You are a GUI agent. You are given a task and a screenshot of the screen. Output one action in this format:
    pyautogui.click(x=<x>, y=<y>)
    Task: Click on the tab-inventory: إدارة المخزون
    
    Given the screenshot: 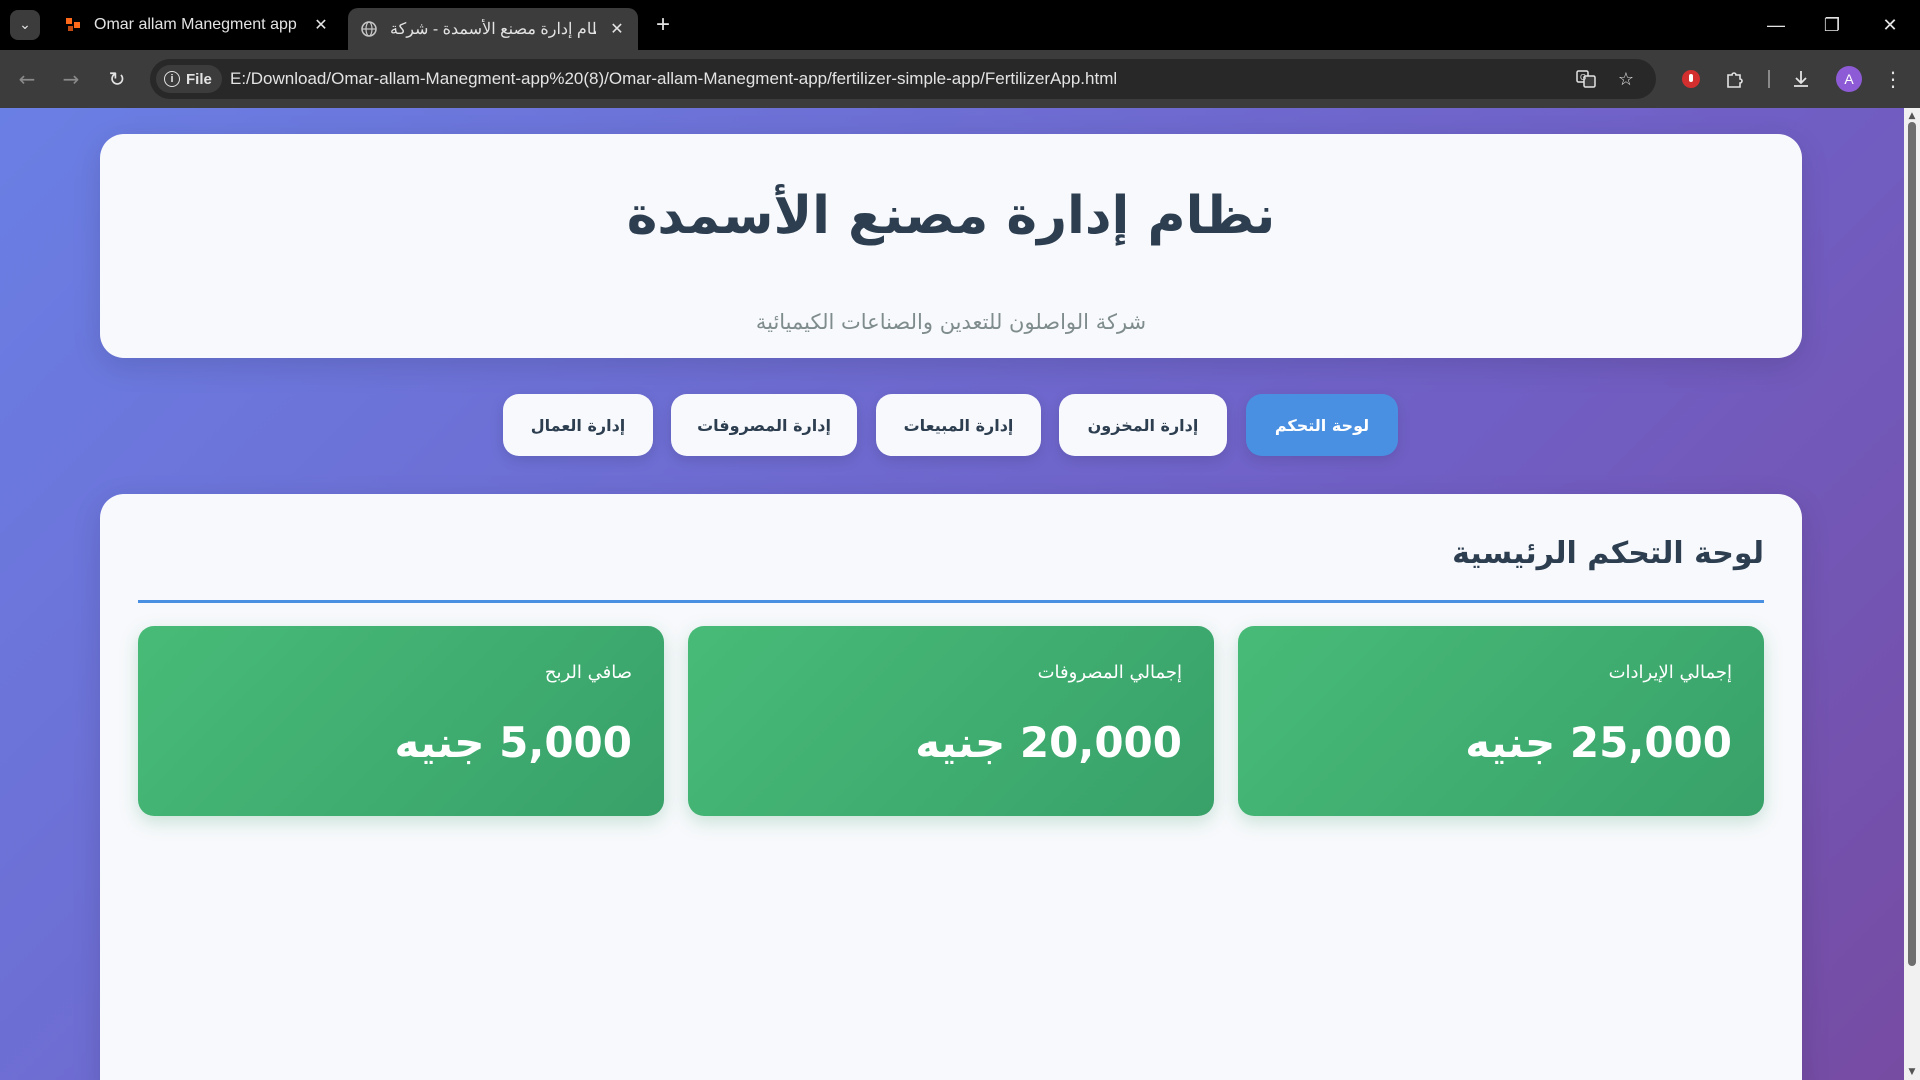 What is the action you would take?
    pyautogui.click(x=1143, y=425)
    